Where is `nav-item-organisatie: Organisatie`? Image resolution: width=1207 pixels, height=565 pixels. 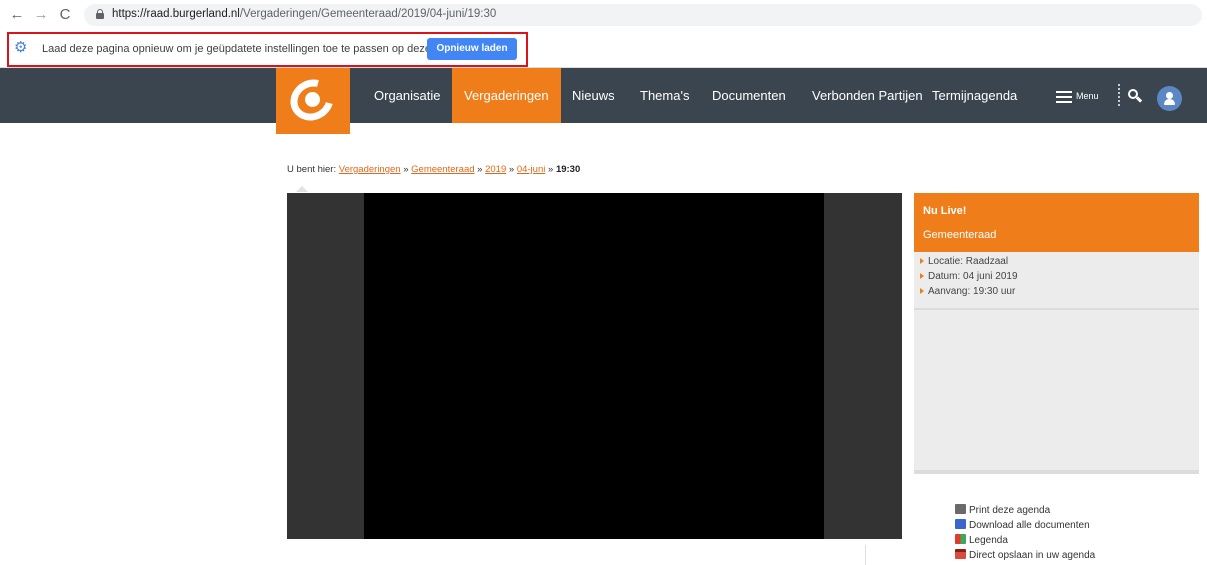 nav-item-organisatie: Organisatie is located at coordinates (407, 95).